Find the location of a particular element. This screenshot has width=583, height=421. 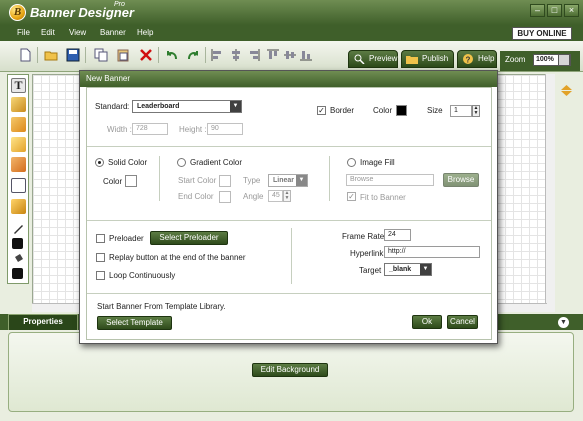

new-file-icon is located at coordinates (25, 55).